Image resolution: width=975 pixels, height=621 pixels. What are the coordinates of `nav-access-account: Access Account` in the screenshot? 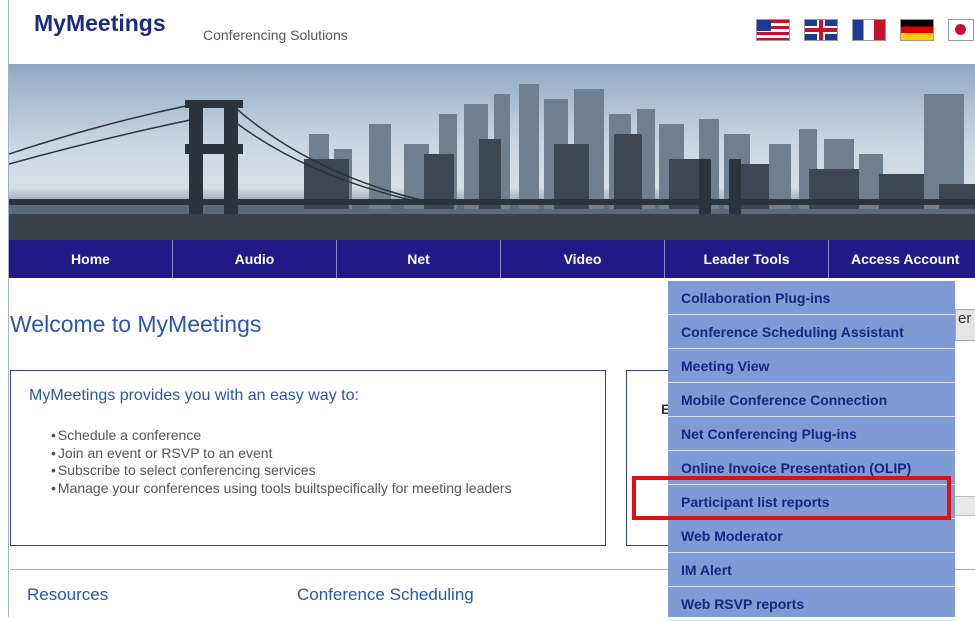 It's located at (901, 259).